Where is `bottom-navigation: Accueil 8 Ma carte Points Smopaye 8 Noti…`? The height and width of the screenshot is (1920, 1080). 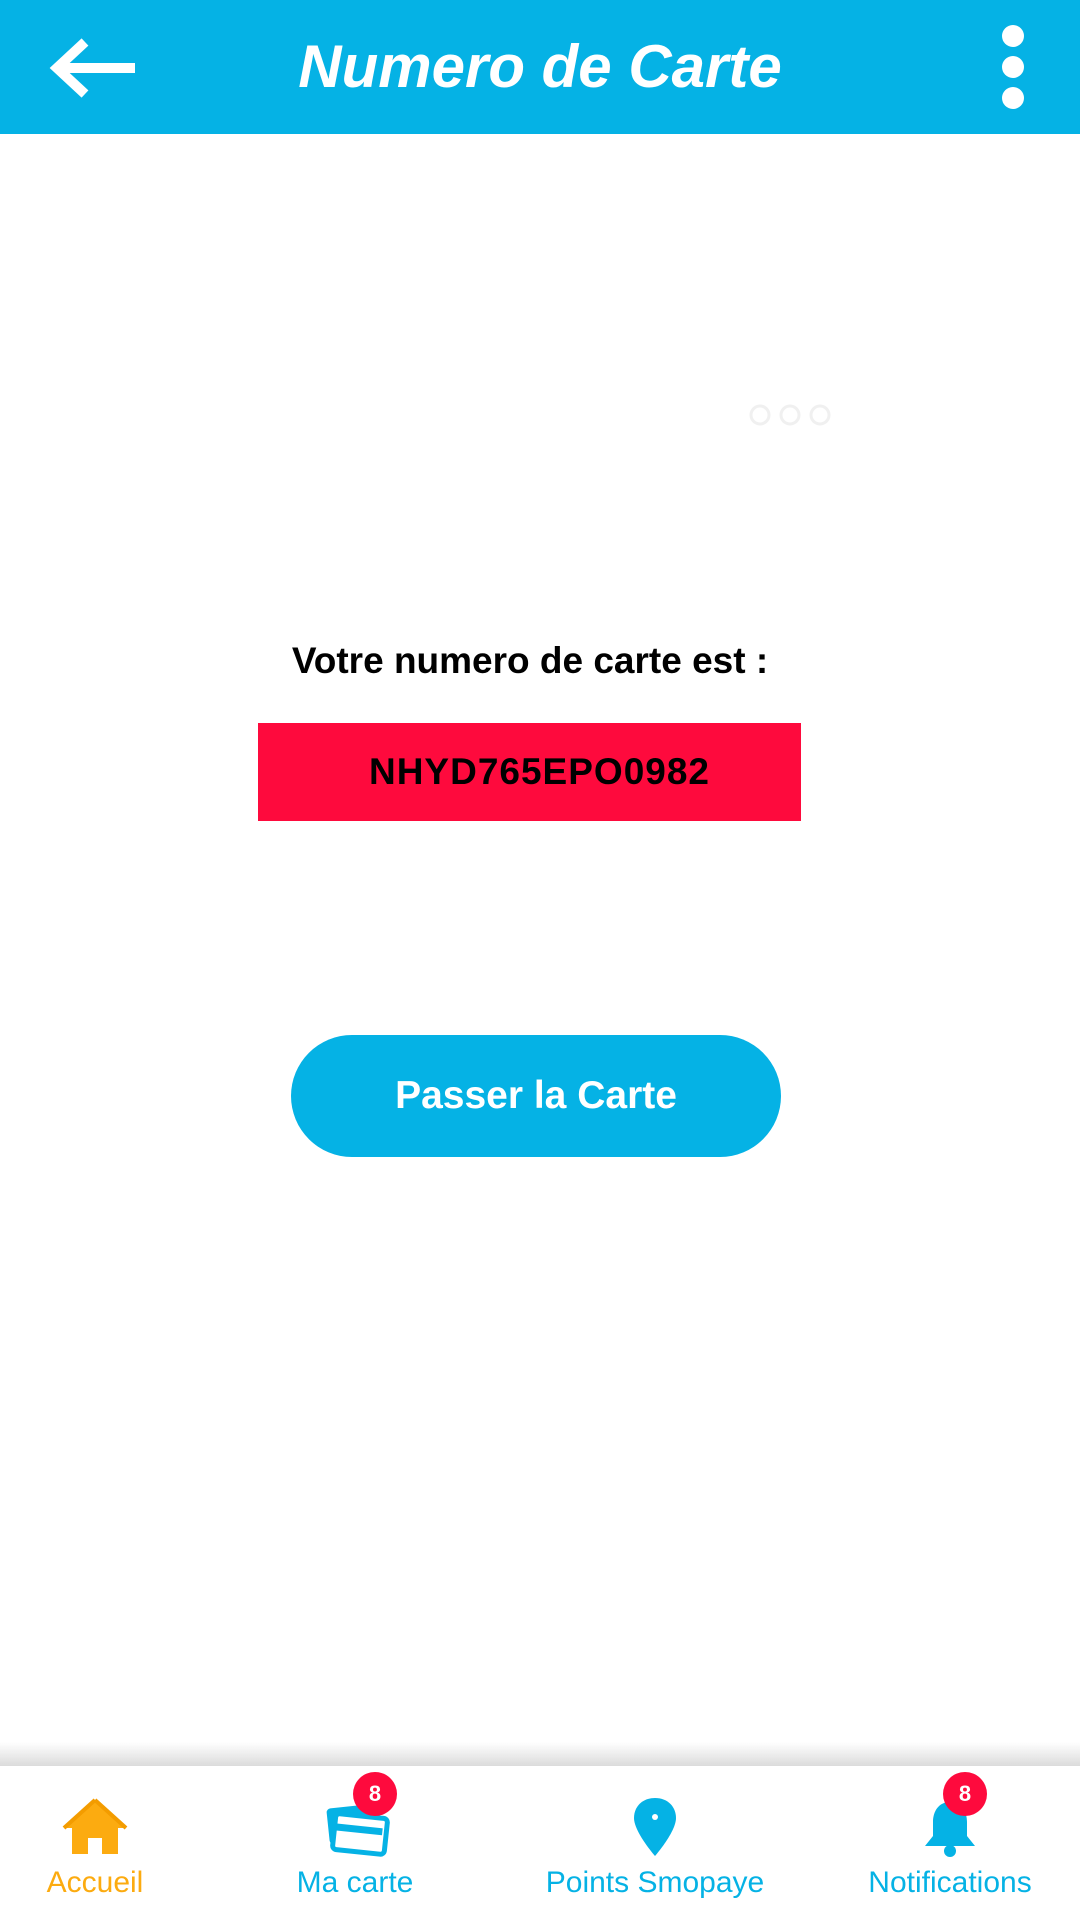 bottom-navigation: Accueil 8 Ma carte Points Smopaye 8 Noti… is located at coordinates (540, 1843).